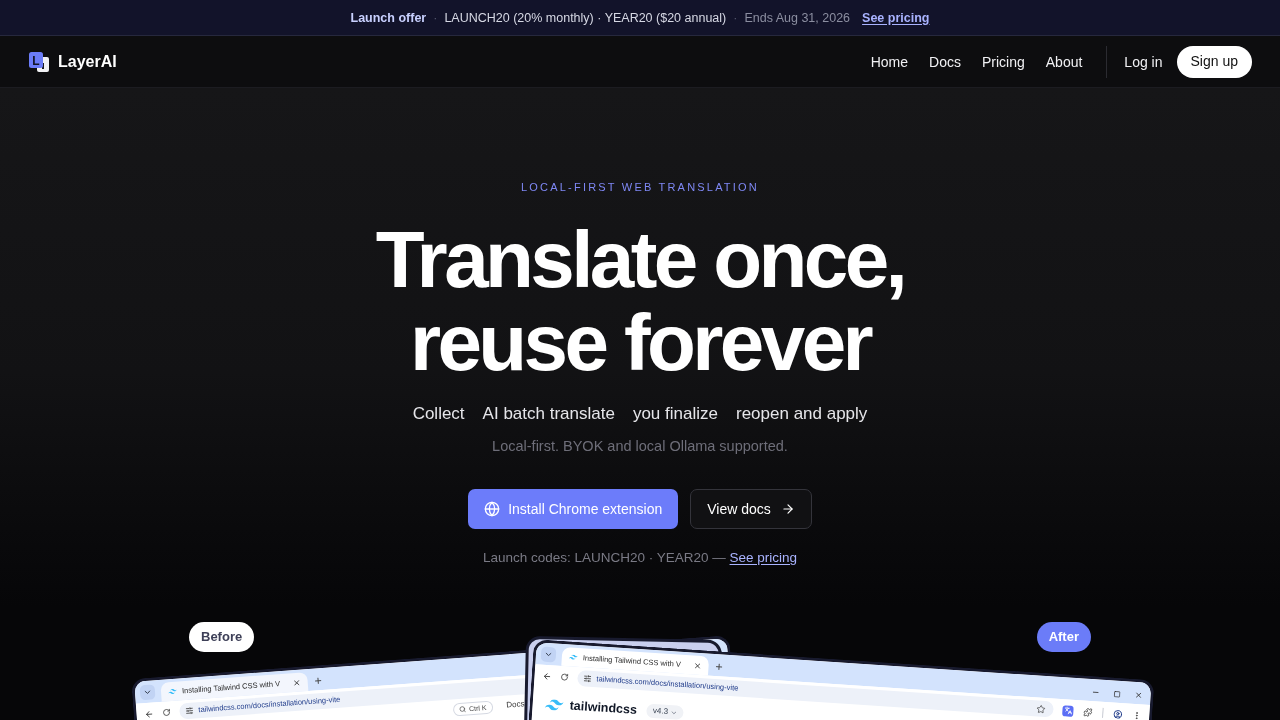  I want to click on maximize-icon, so click(1117, 694).